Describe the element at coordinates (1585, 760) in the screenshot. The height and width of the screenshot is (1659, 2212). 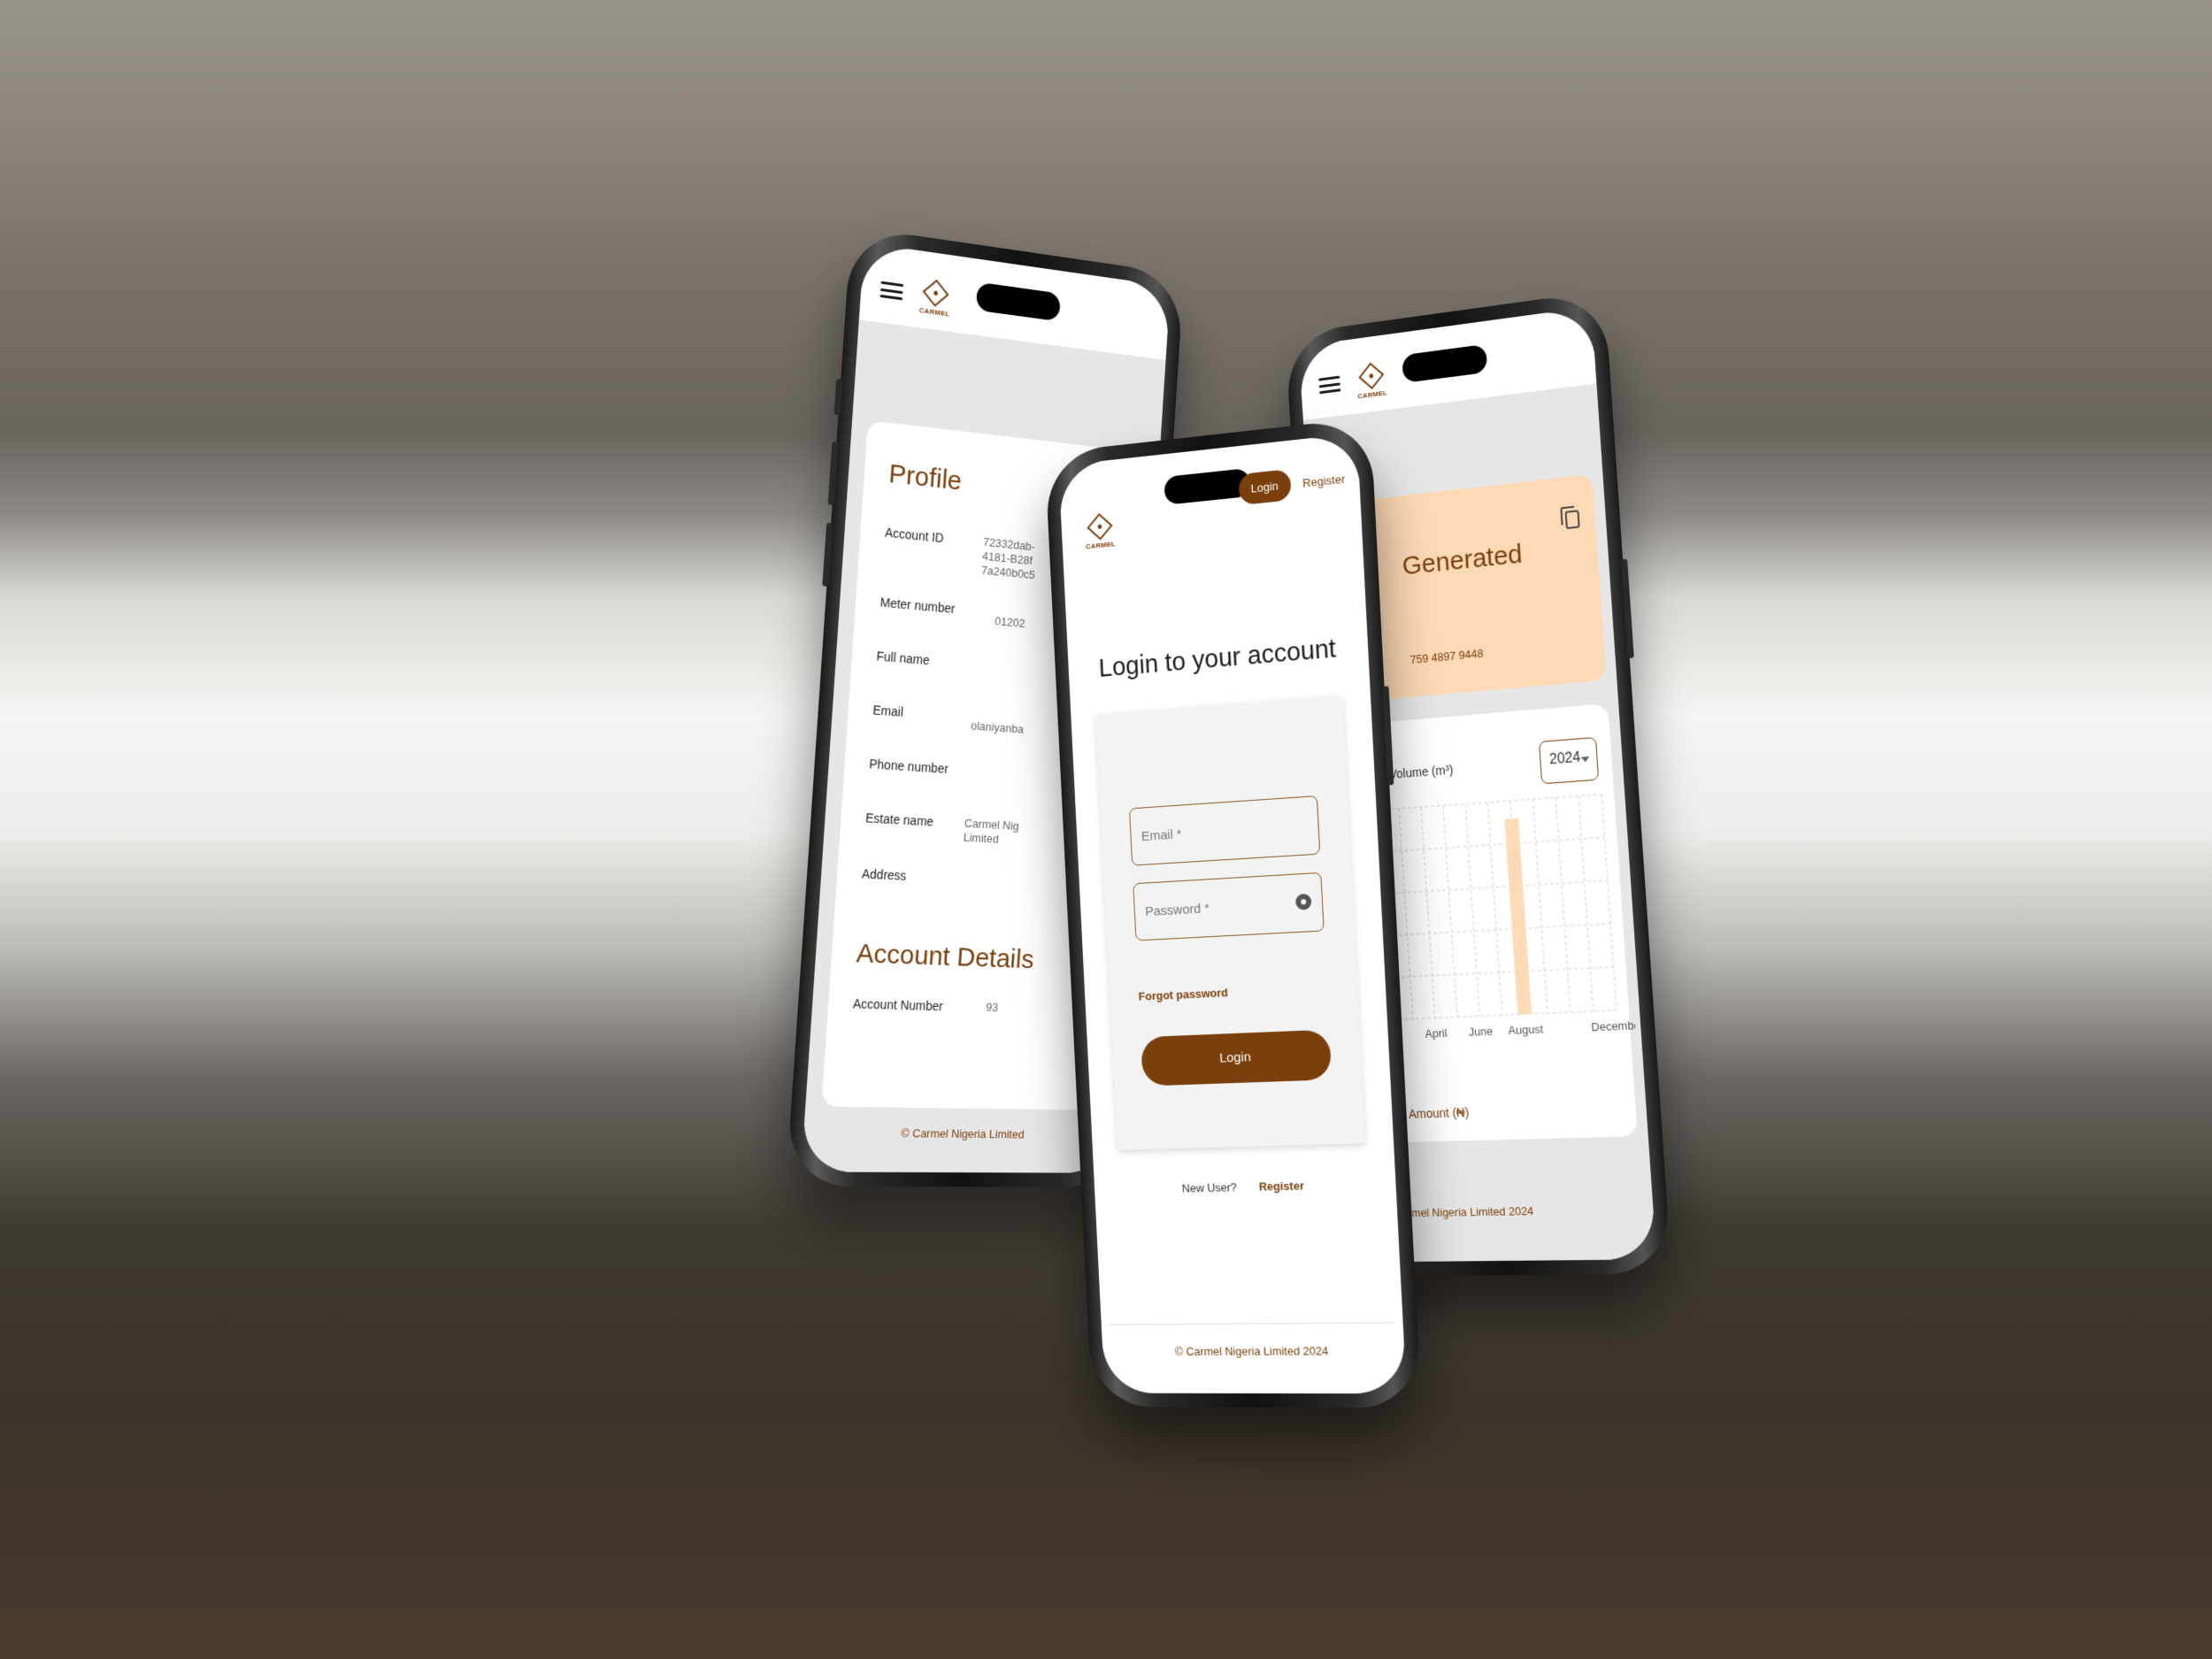
I see `caret-down-icon` at that location.